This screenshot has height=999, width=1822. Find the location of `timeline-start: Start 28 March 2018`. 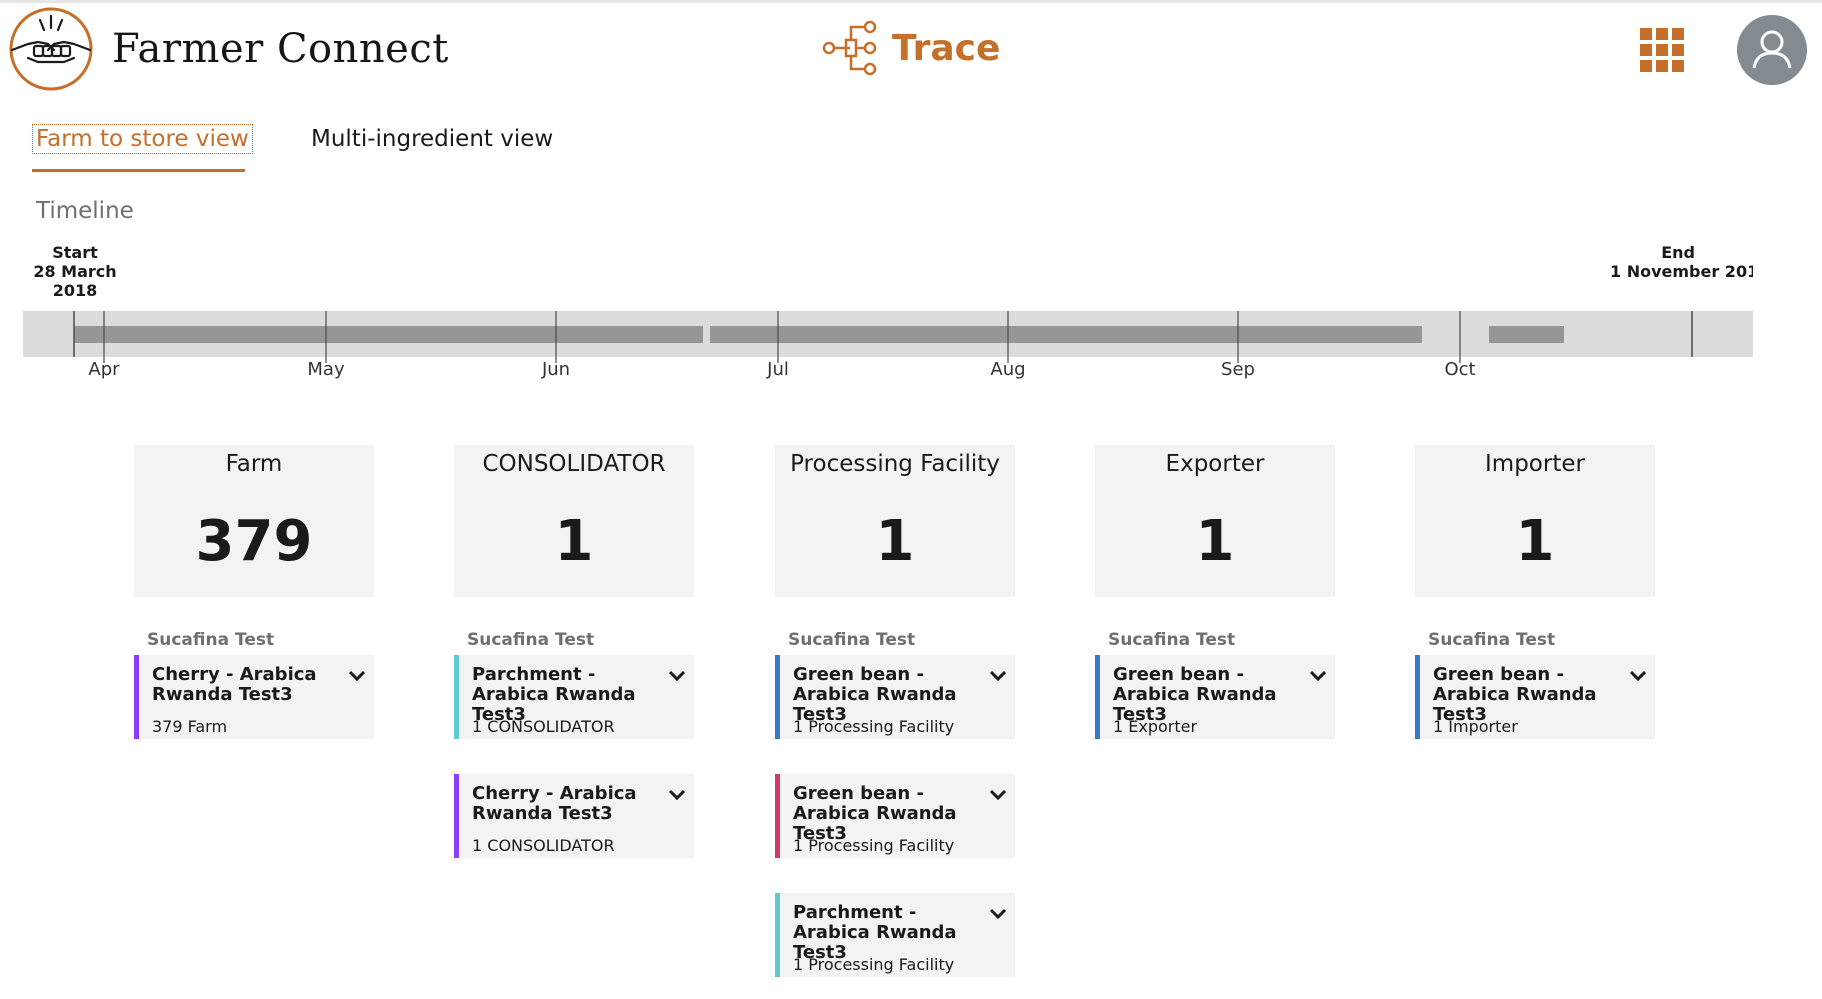

timeline-start: Start 28 March 2018 is located at coordinates (75, 271).